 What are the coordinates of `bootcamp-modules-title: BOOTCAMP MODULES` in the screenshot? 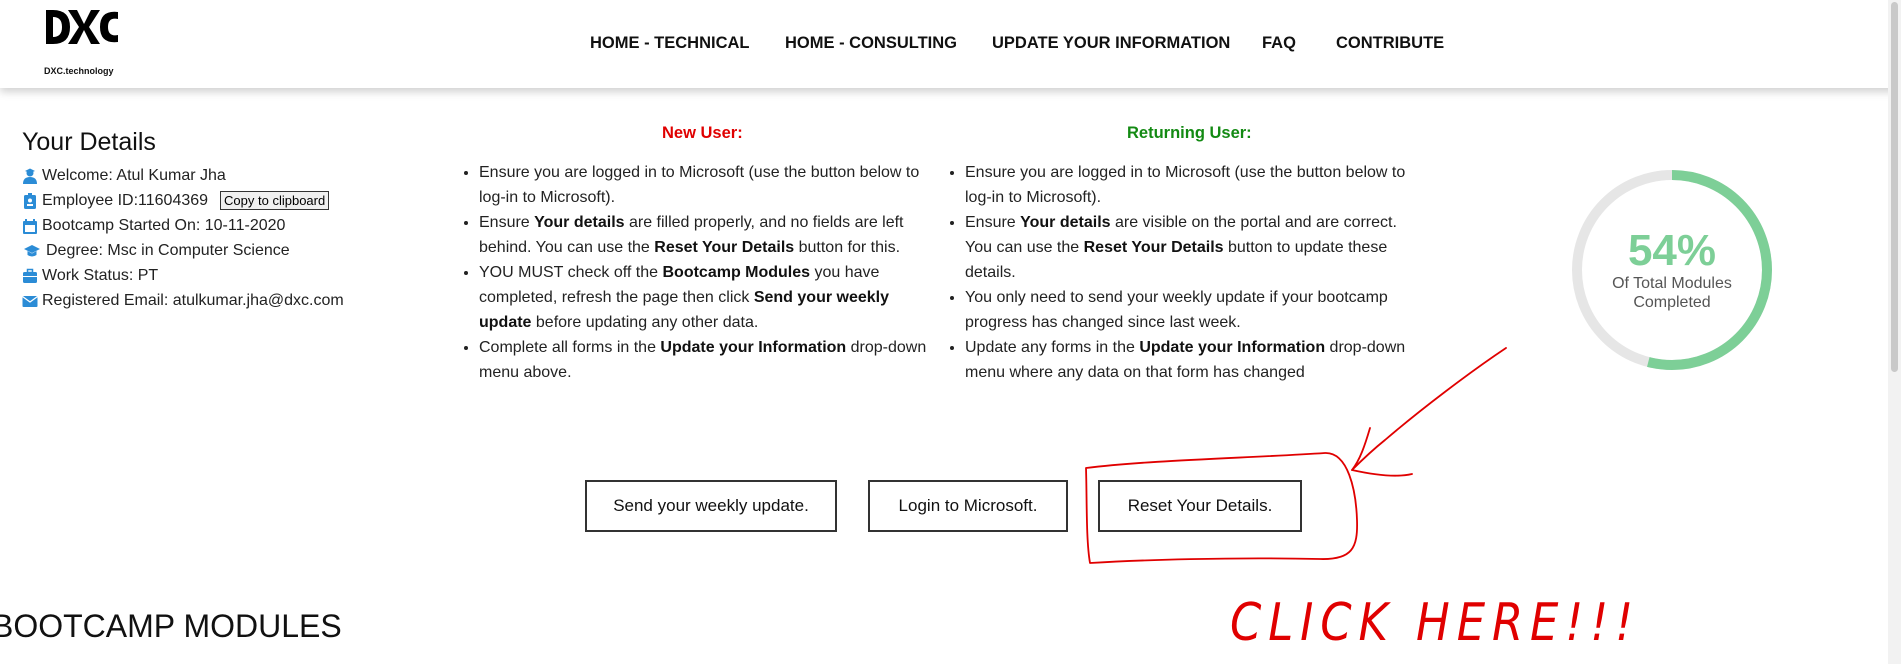 It's located at (171, 626).